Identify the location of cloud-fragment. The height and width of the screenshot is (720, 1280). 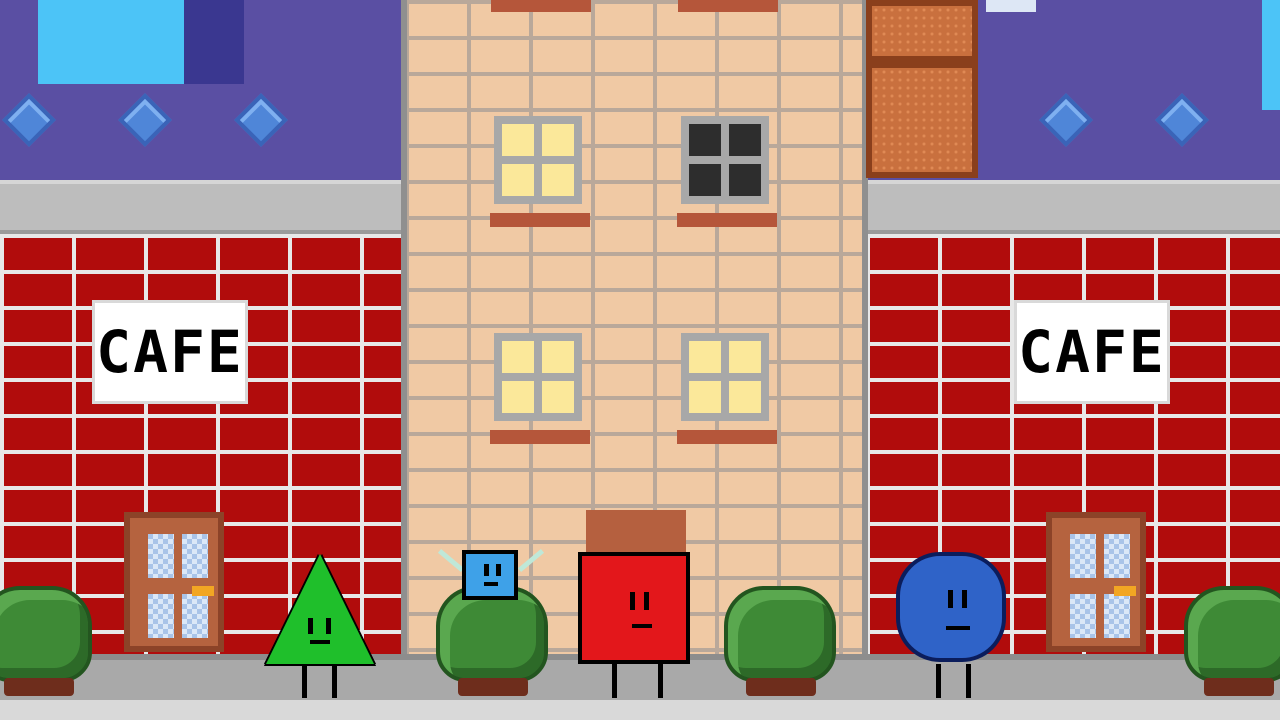
(1011, 6).